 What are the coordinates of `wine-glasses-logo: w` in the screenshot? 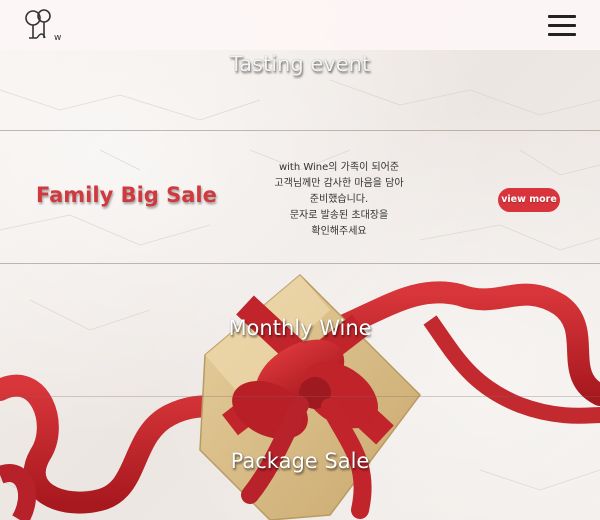 It's located at (44, 26).